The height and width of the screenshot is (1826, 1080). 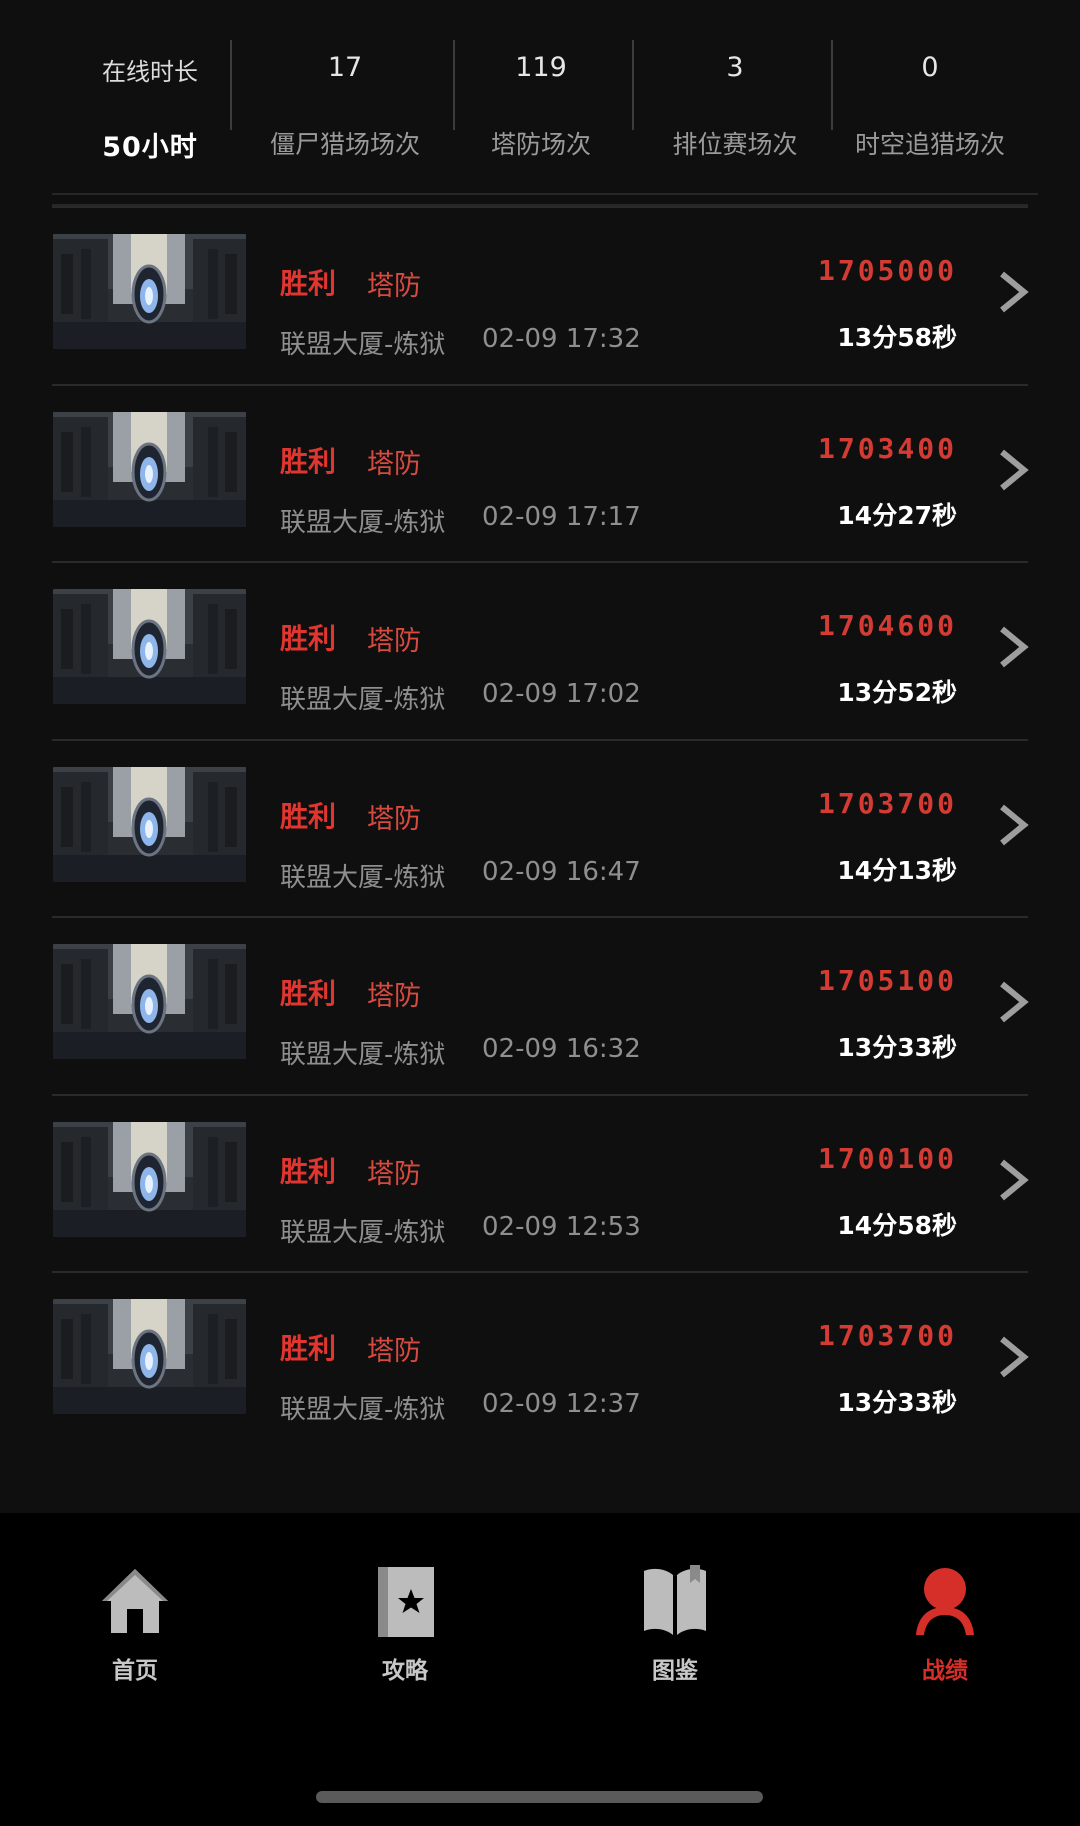 I want to click on stat-online-time: 在线时长 50小时, so click(x=150, y=97).